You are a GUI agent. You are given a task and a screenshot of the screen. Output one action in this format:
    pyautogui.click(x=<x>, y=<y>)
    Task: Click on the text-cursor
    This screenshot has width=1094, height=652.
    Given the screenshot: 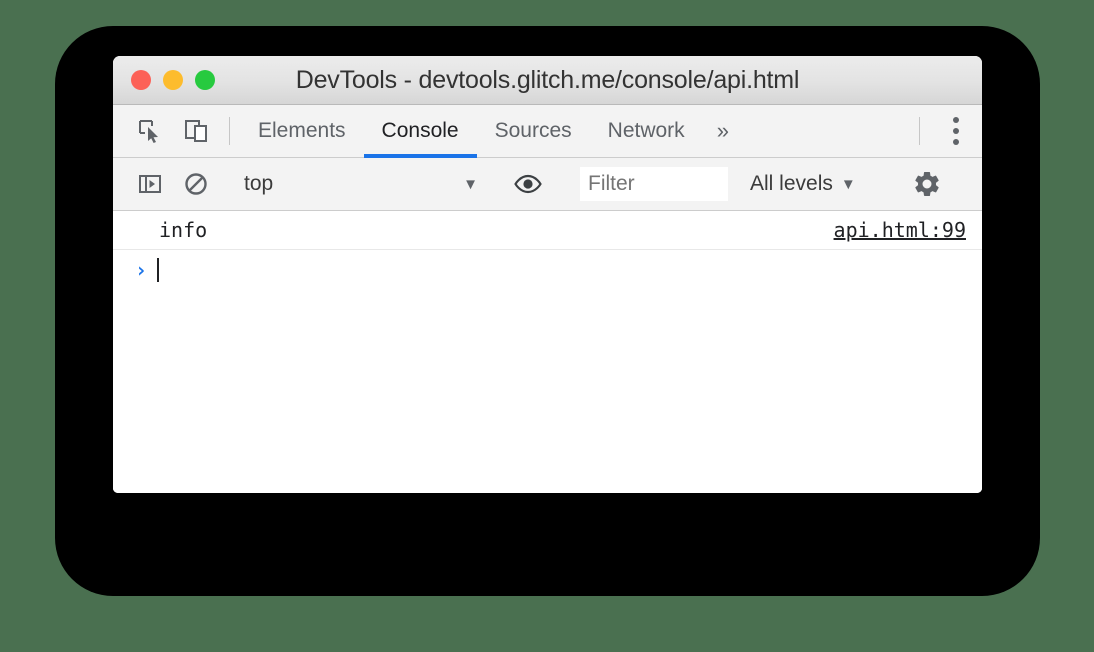 What is the action you would take?
    pyautogui.click(x=158, y=270)
    